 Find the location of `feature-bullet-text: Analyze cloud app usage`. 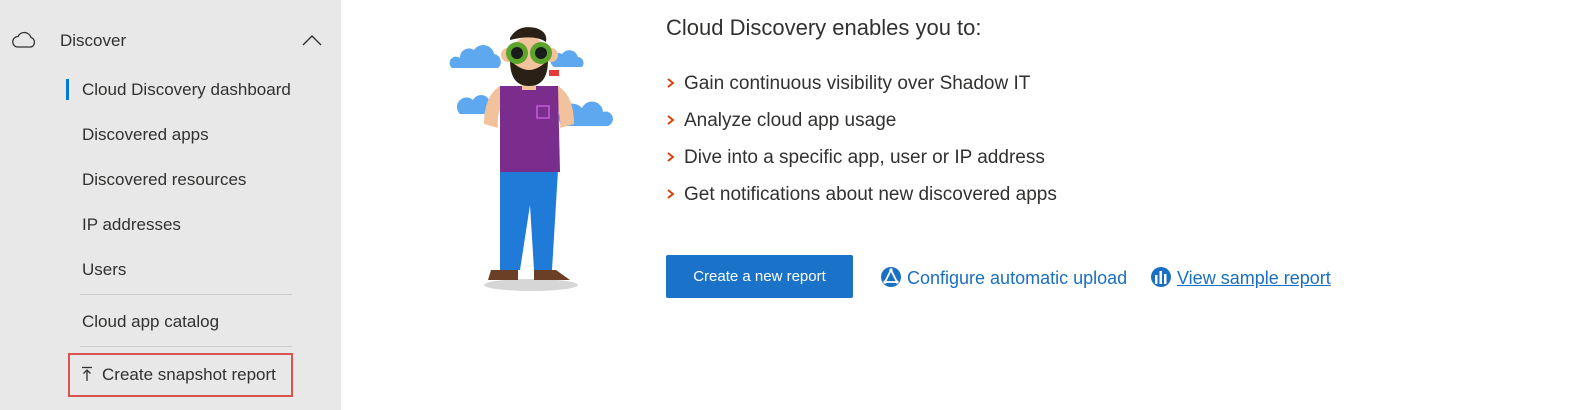

feature-bullet-text: Analyze cloud app usage is located at coordinates (790, 120).